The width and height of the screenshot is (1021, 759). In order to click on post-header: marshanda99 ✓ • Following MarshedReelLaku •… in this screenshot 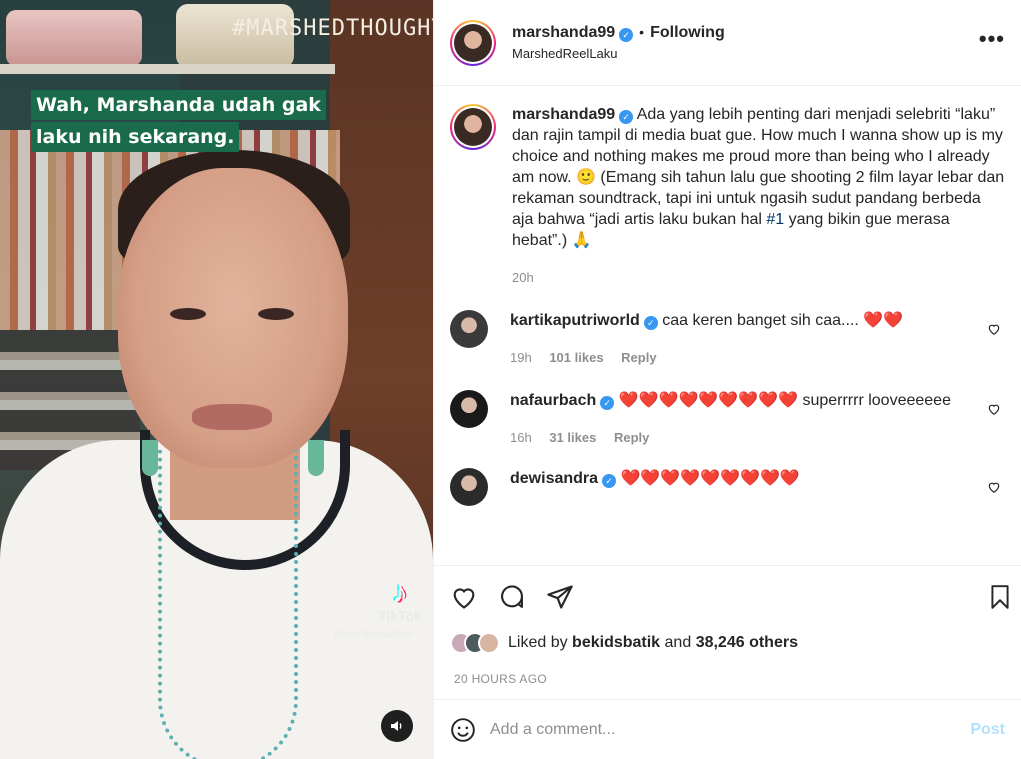, I will do `click(727, 43)`.